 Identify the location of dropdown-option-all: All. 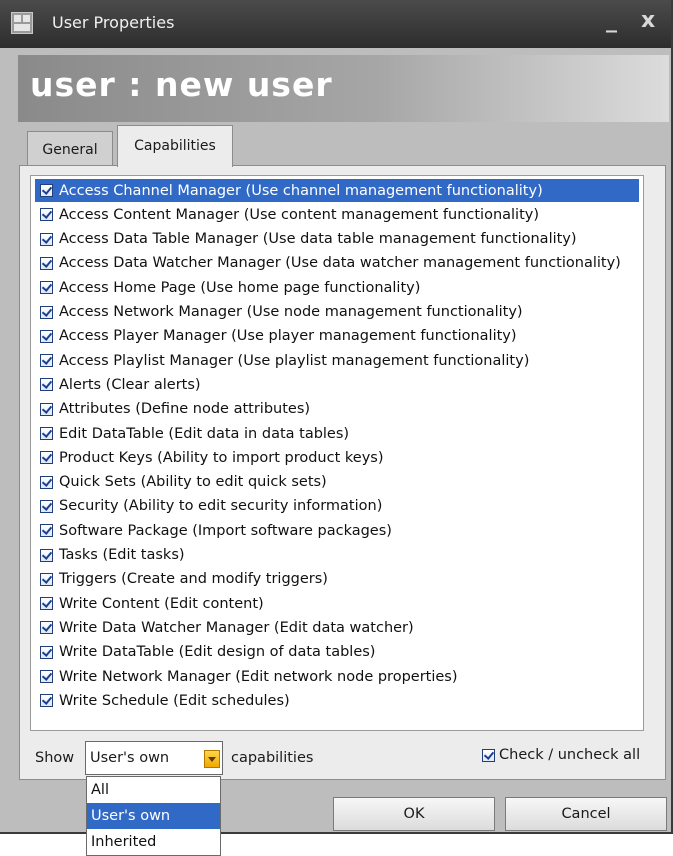
(153, 790).